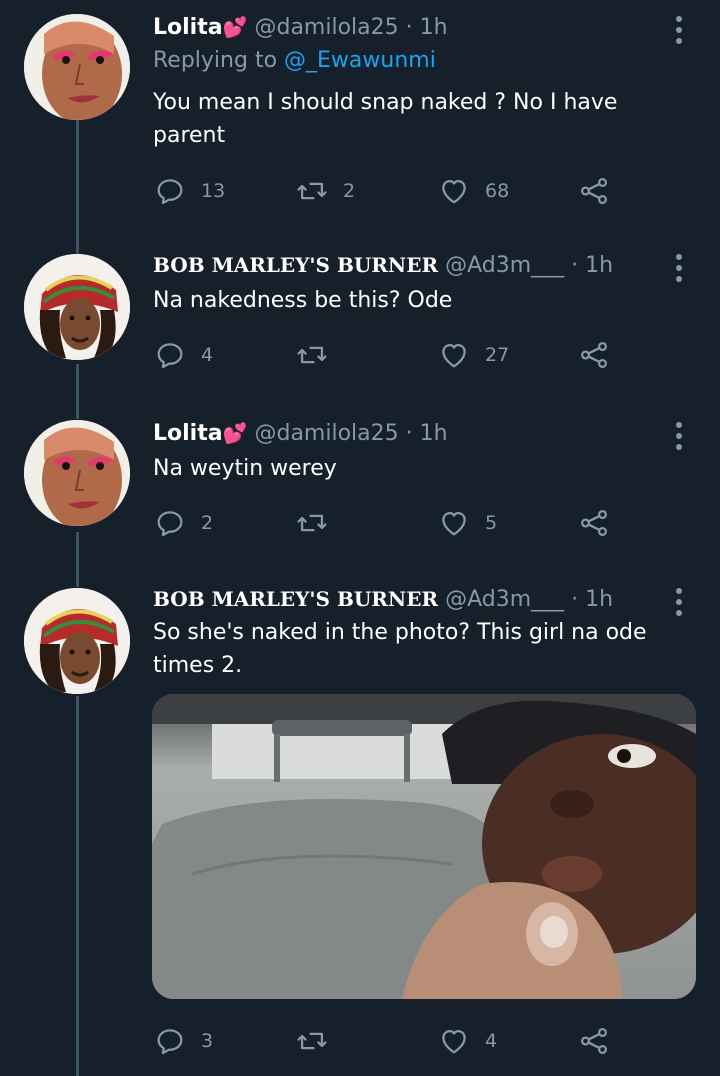 This screenshot has width=720, height=1076. I want to click on tweet-text: Na weytin werey, so click(245, 468).